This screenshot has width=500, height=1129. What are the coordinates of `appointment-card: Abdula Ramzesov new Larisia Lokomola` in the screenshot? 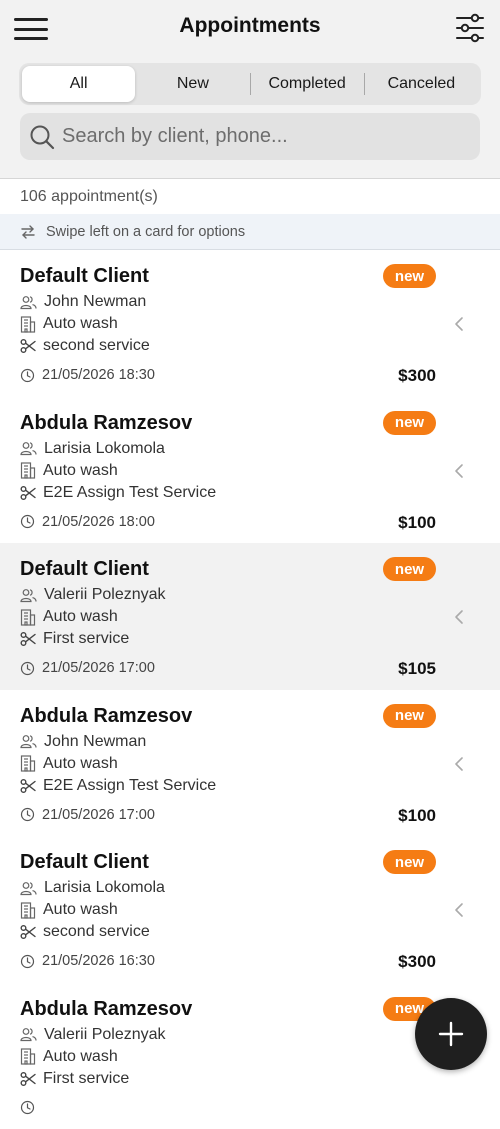 It's located at (250, 470).